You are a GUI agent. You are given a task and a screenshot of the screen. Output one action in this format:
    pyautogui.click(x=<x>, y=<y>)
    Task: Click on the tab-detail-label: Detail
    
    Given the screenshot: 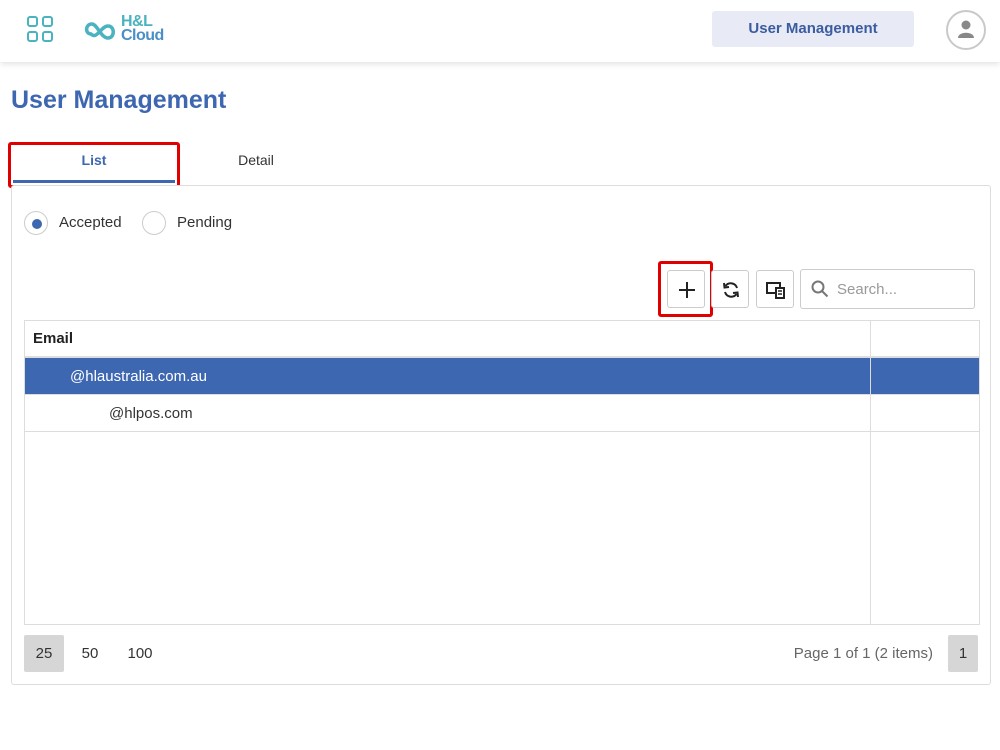 What is the action you would take?
    pyautogui.click(x=256, y=160)
    